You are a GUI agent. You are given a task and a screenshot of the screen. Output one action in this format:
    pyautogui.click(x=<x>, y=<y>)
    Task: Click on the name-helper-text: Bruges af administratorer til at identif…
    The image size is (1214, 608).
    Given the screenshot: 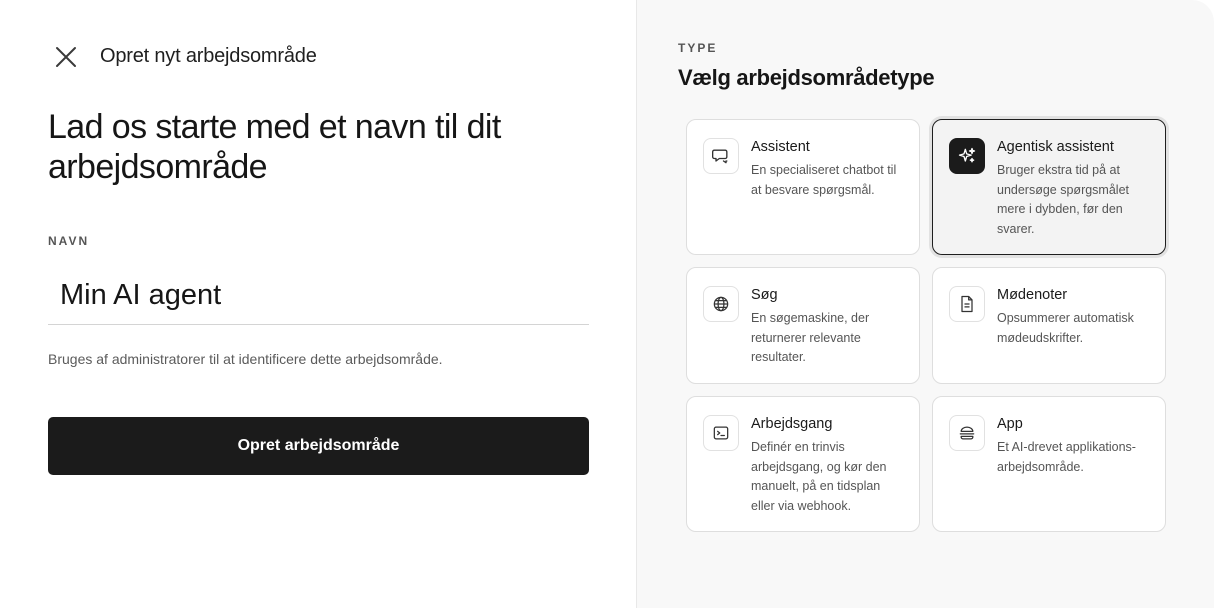 What is the action you would take?
    pyautogui.click(x=245, y=359)
    